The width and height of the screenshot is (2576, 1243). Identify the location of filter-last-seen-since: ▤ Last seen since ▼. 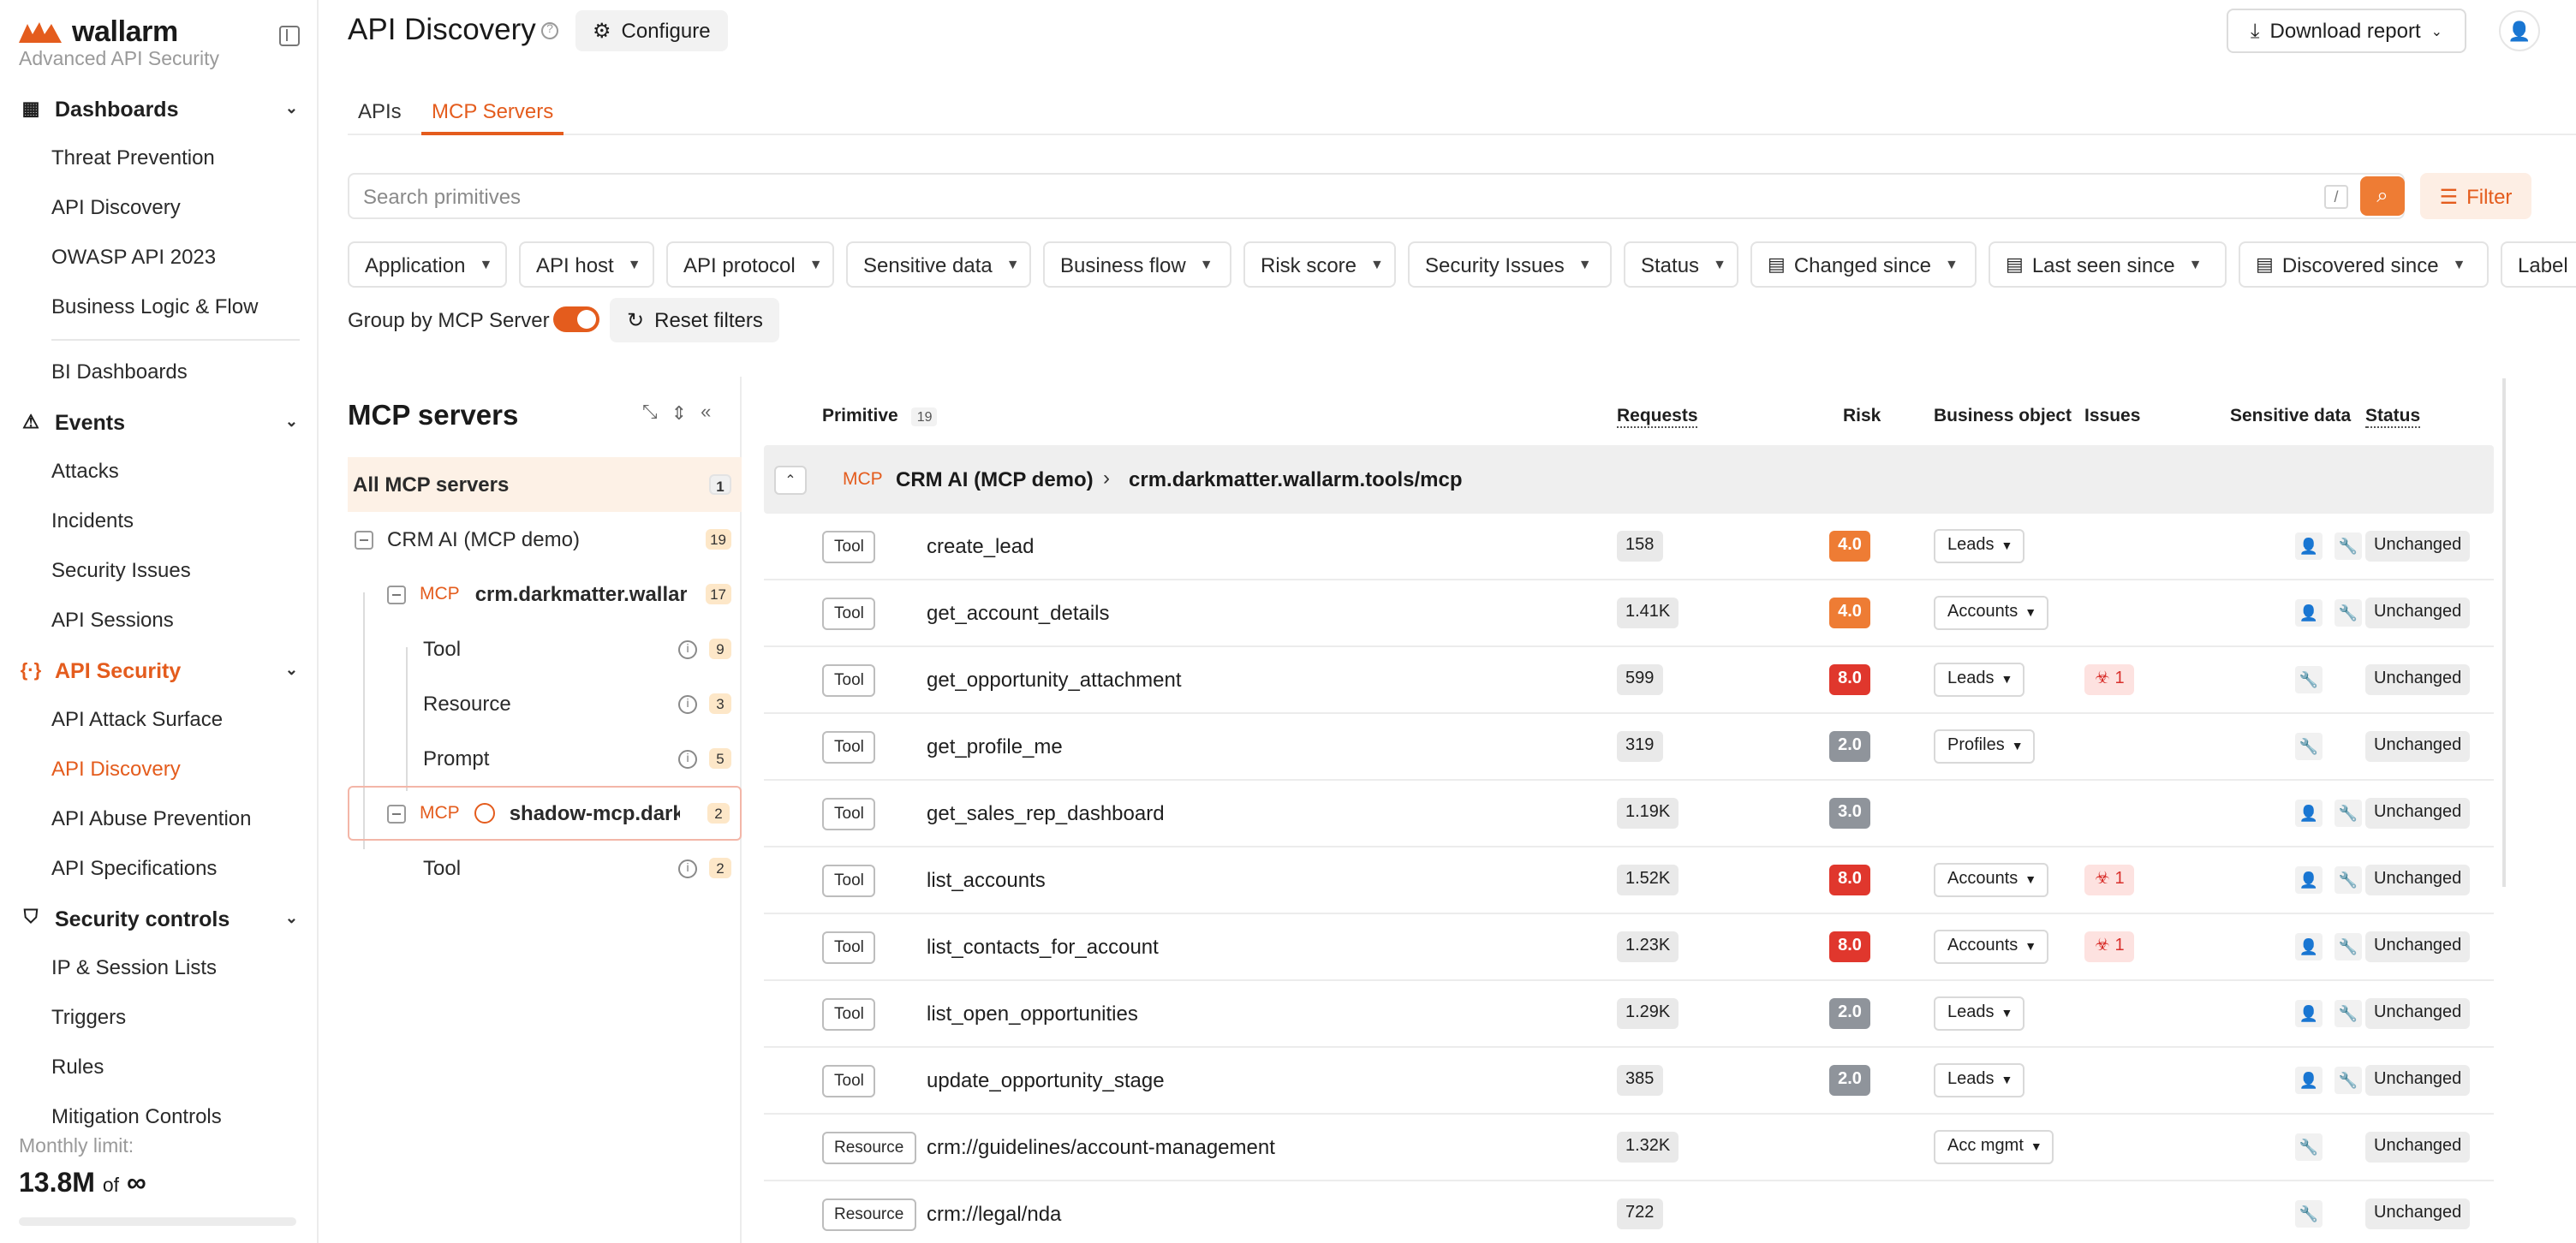
(2108, 264).